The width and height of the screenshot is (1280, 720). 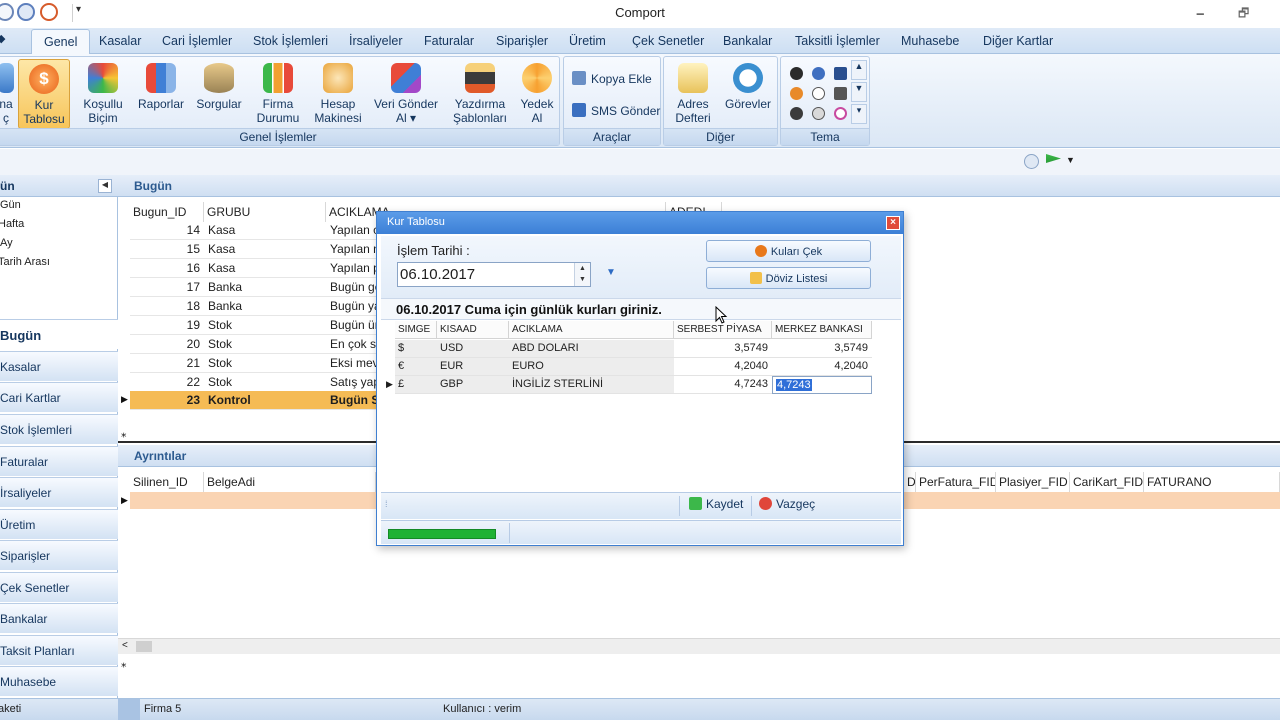 I want to click on tab-stok-islemleri: Stok İşlemleri, so click(x=290, y=41).